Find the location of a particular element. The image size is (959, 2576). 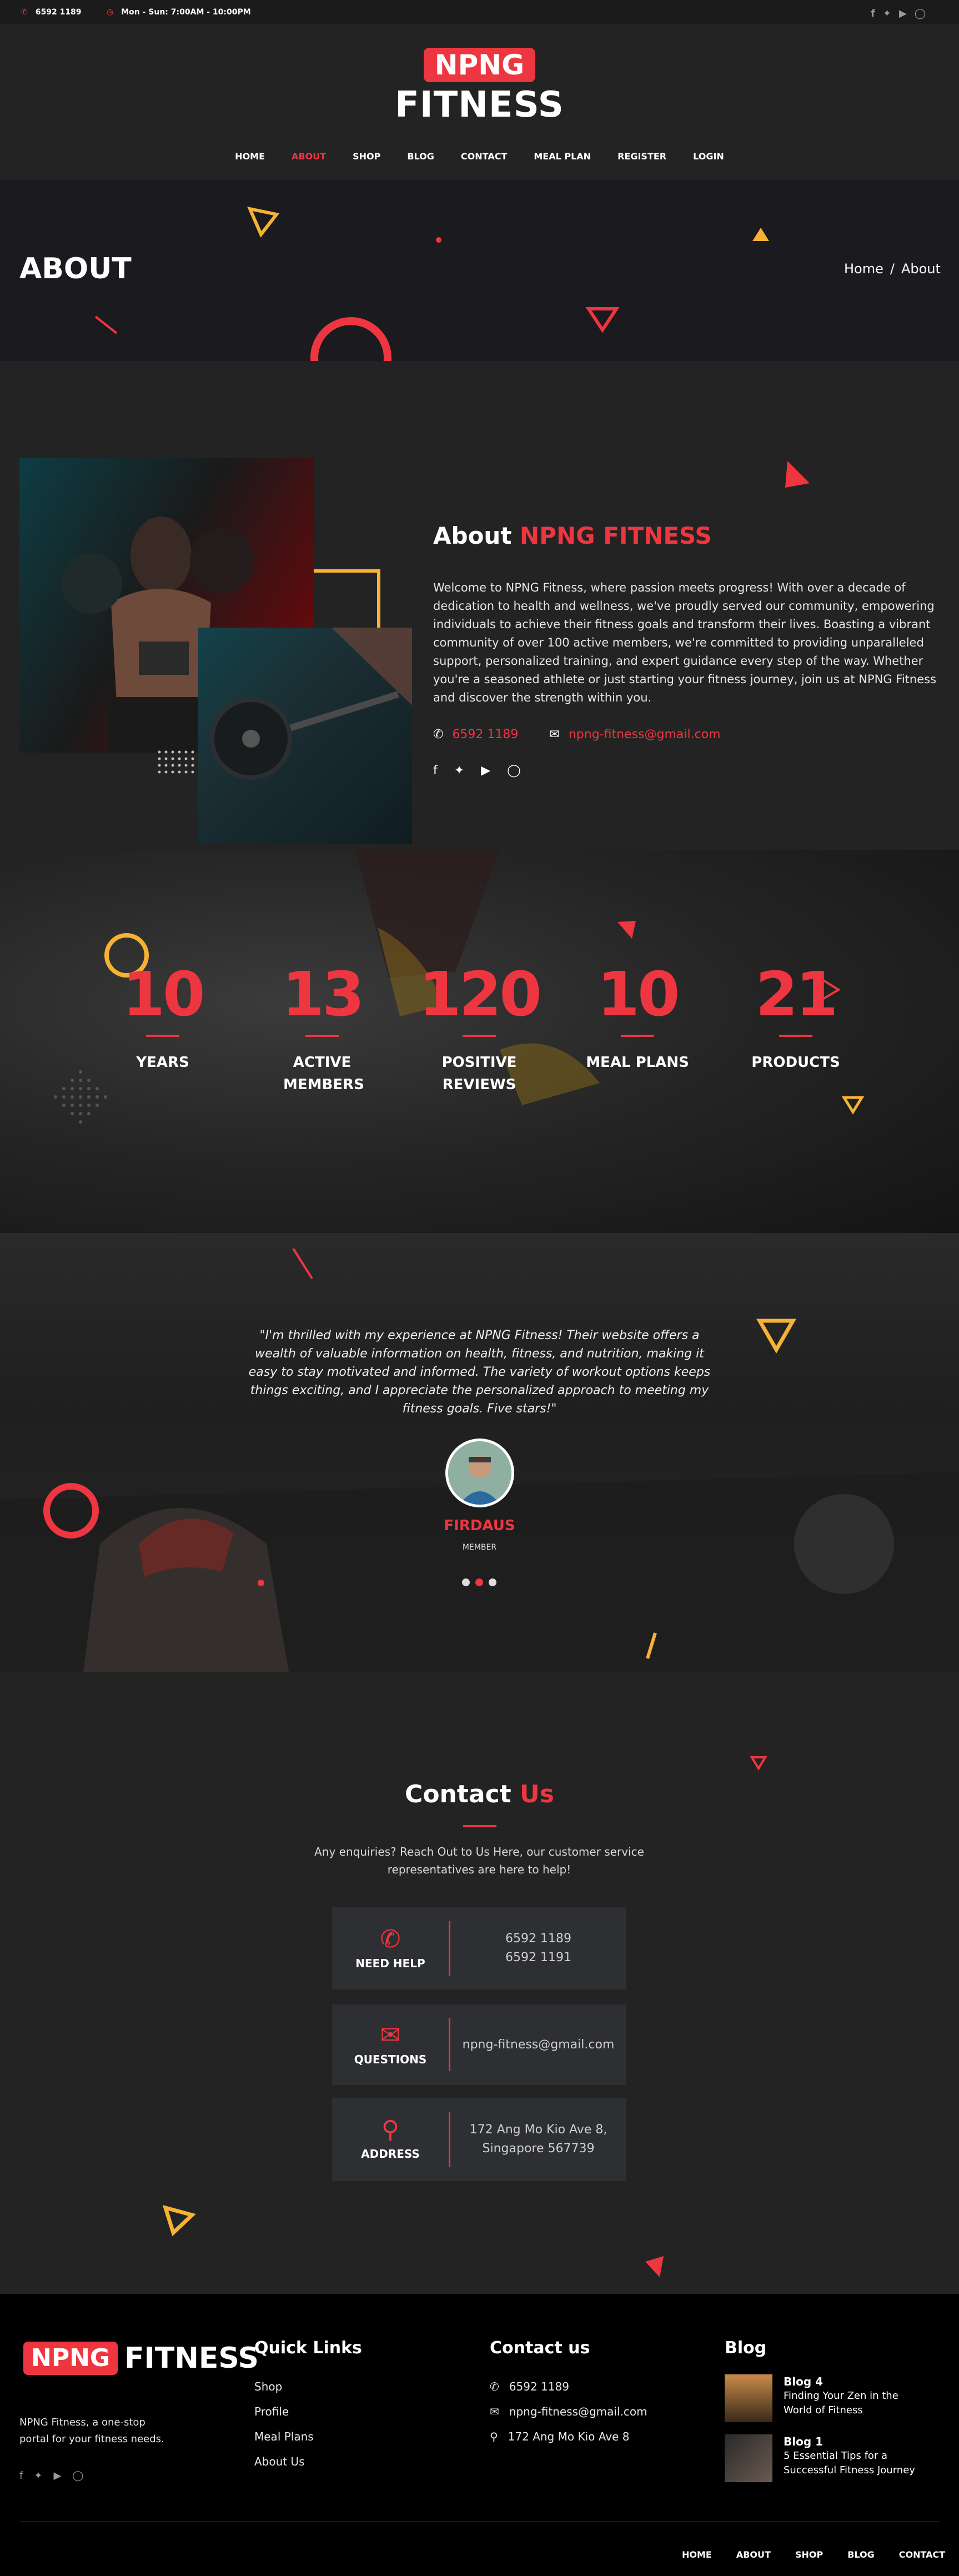

footer-link-shop: Shop is located at coordinates (308, 2386).